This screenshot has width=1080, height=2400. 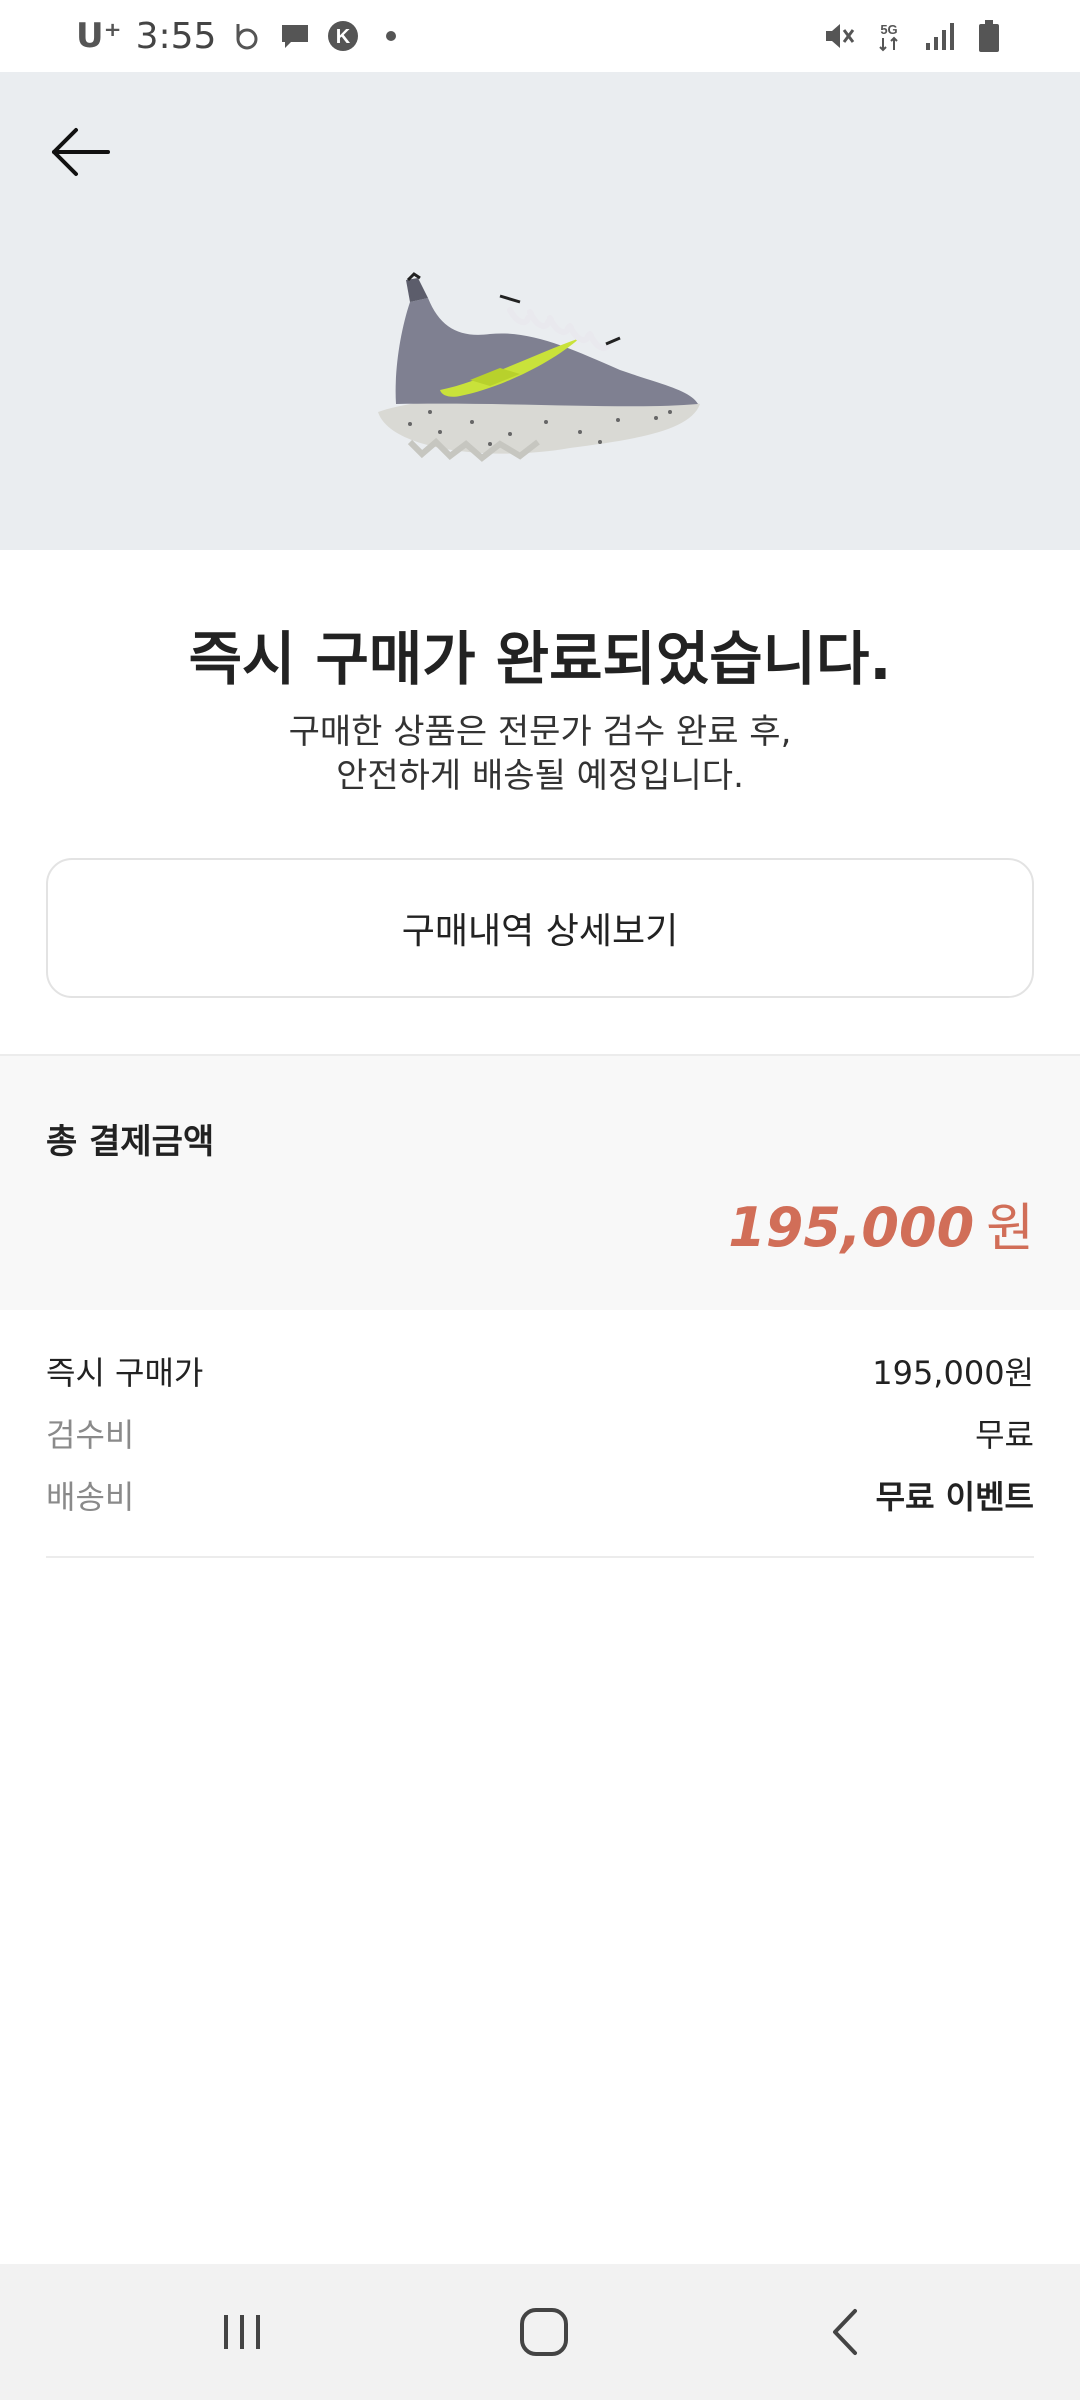 I want to click on total-amount-value: 195,000, so click(x=851, y=1227).